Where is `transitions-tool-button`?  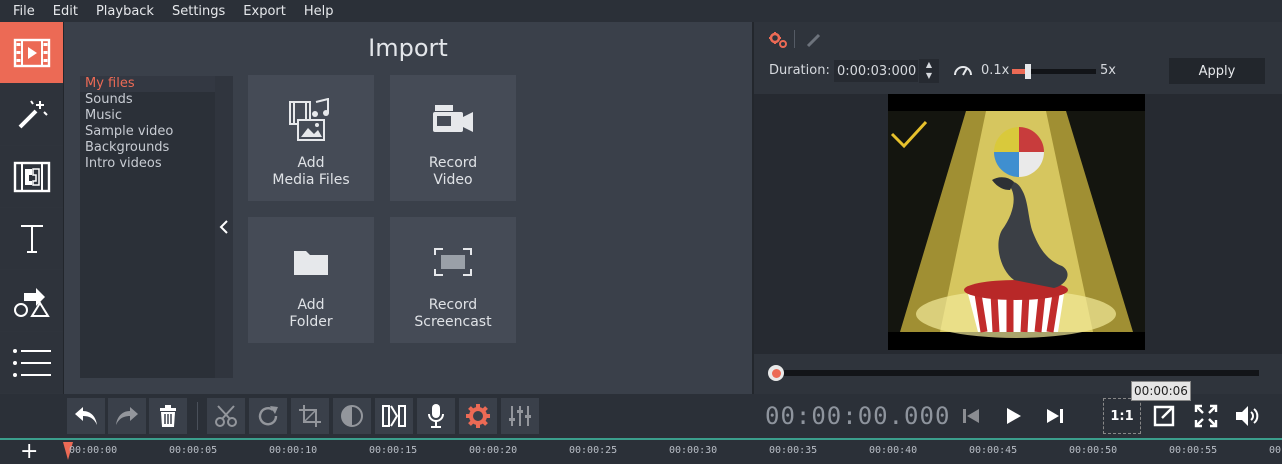 transitions-tool-button is located at coordinates (31, 177).